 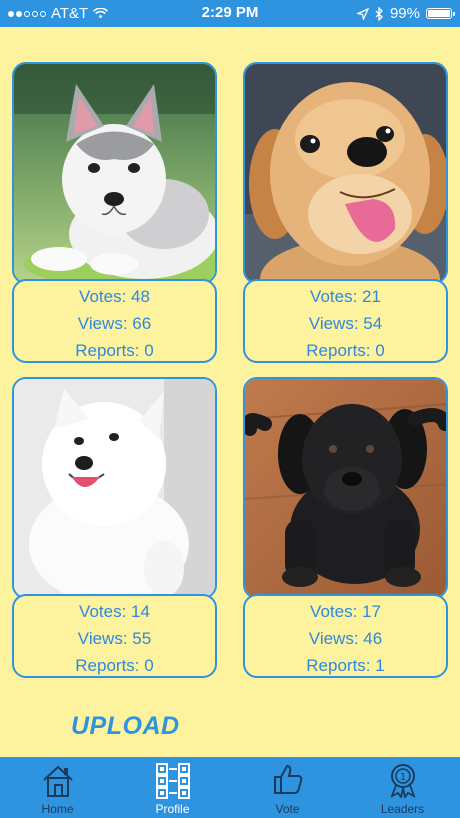 What do you see at coordinates (345, 323) in the screenshot?
I see `views-count: Views: 54` at bounding box center [345, 323].